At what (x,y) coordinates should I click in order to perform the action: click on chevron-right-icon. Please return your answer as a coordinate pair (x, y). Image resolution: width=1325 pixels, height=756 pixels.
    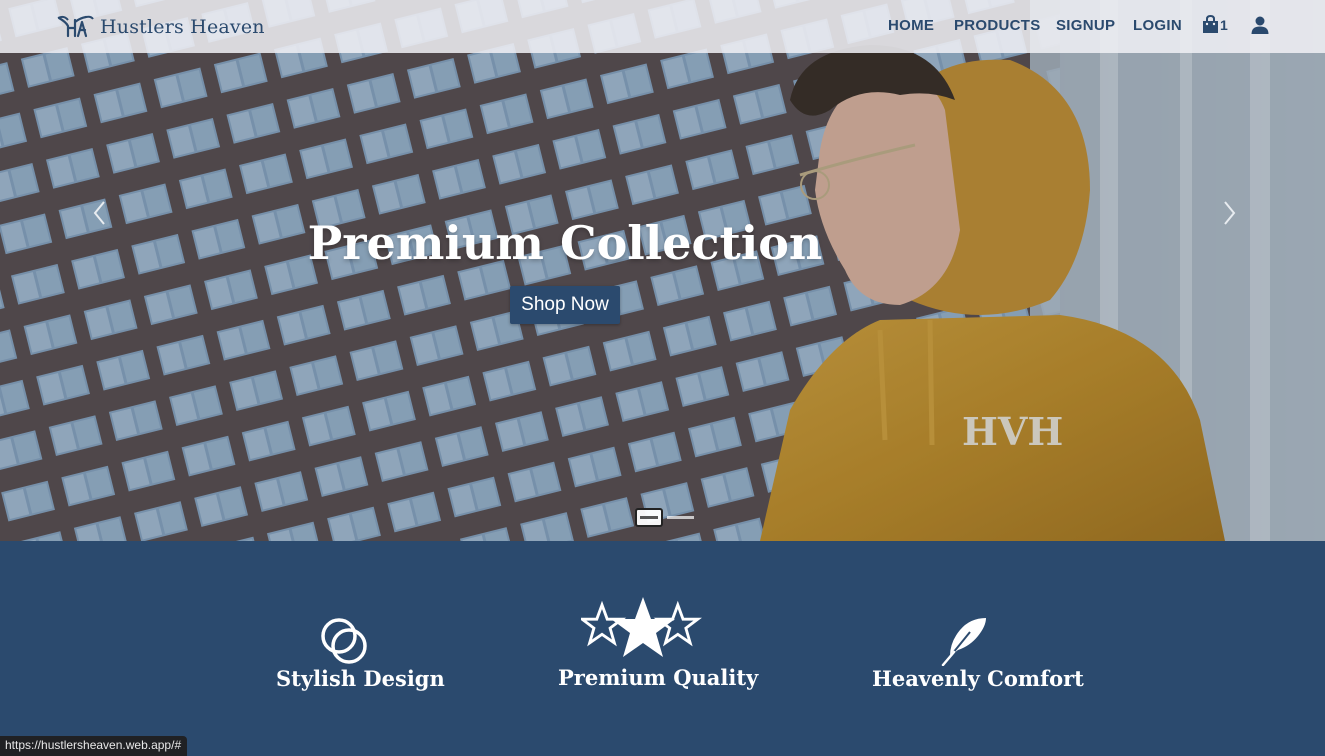
    Looking at the image, I should click on (1230, 213).